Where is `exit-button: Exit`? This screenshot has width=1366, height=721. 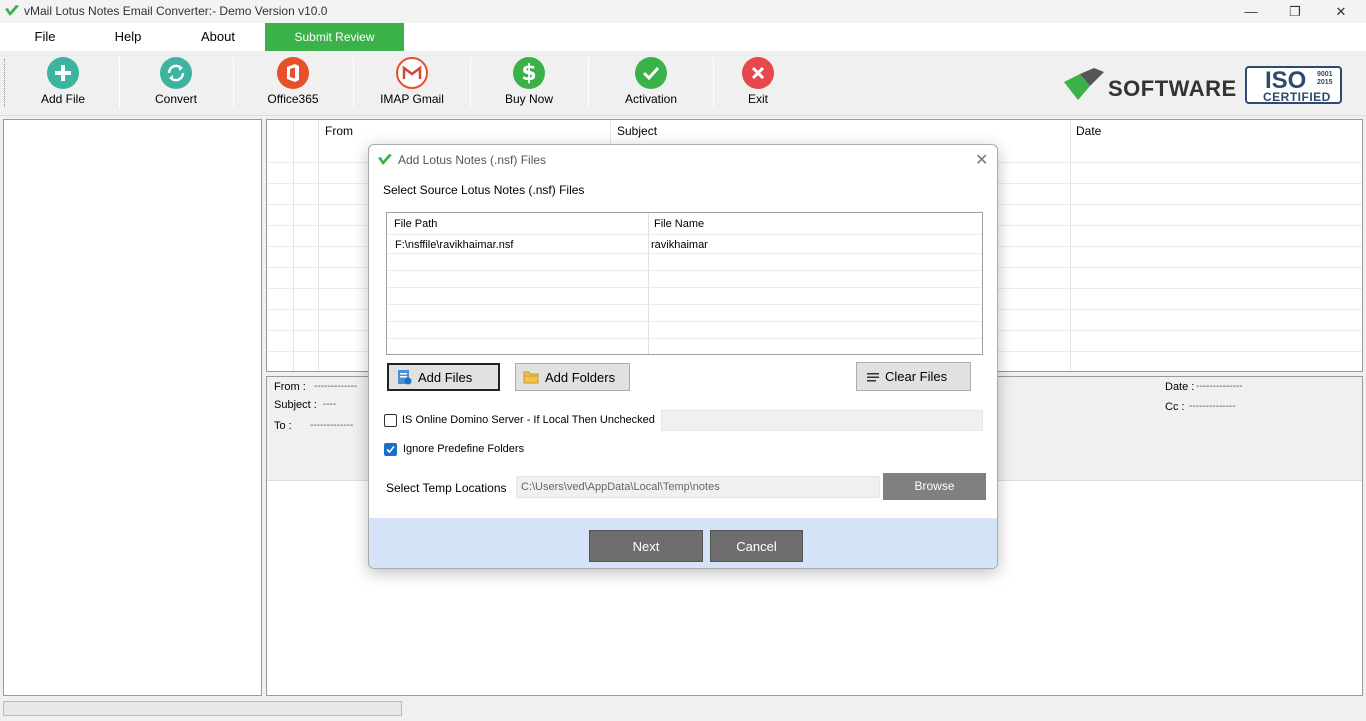 exit-button: Exit is located at coordinates (758, 81).